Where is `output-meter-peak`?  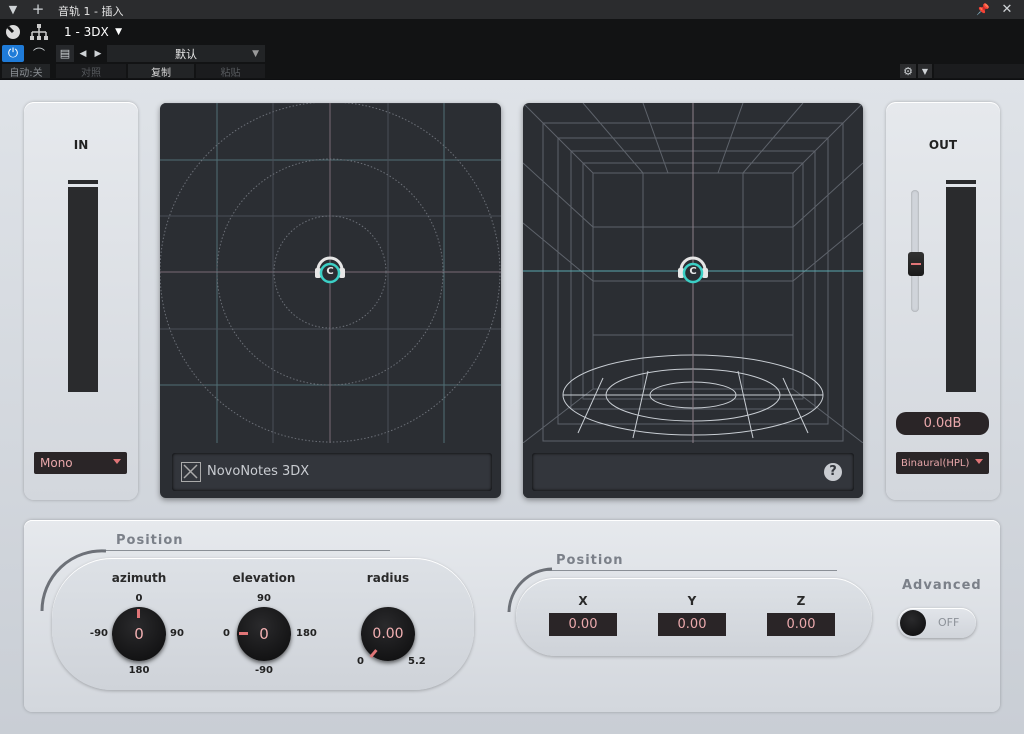 output-meter-peak is located at coordinates (961, 182).